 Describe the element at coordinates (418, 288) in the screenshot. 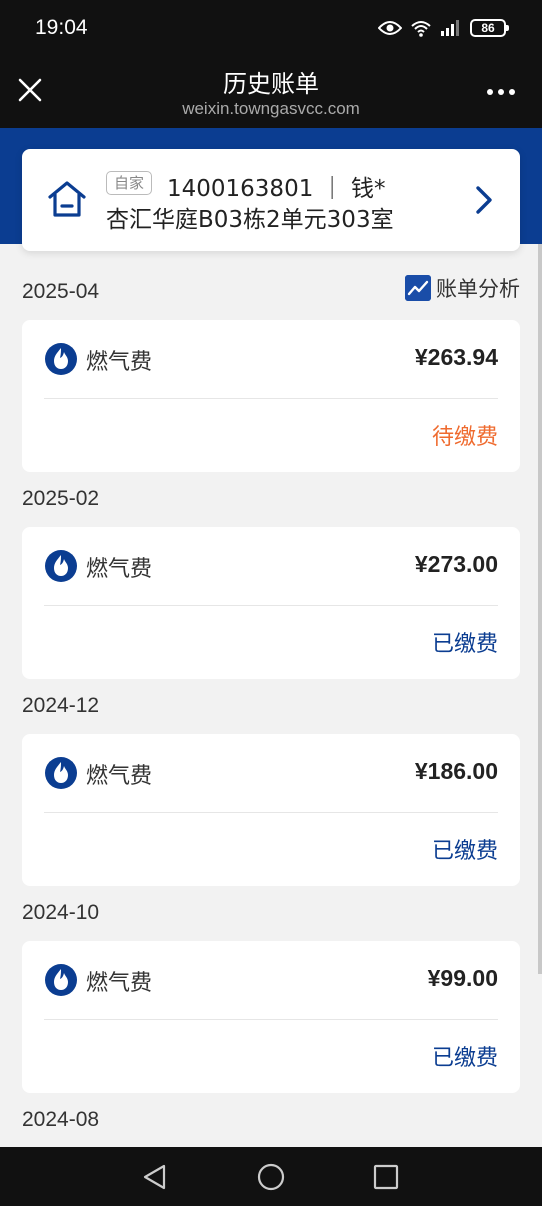

I see `trend-chart-icon` at that location.